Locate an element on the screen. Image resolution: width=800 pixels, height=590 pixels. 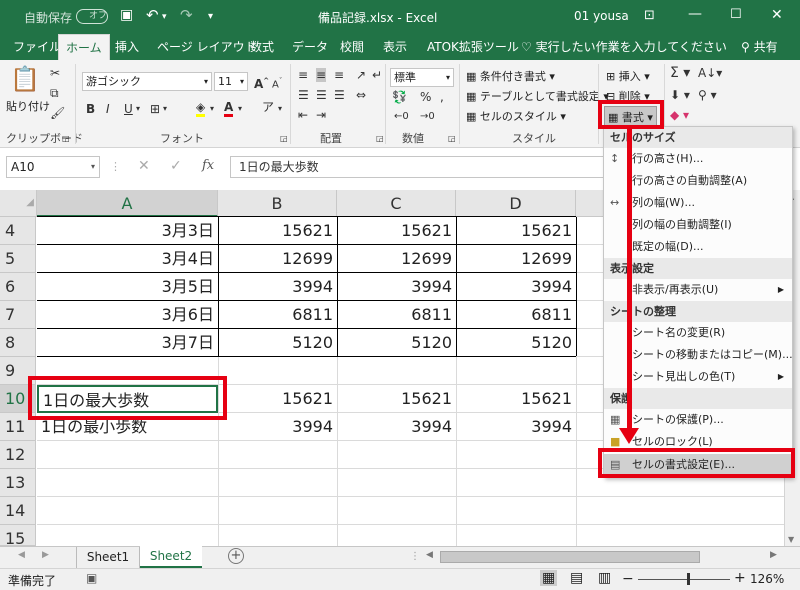
menu-item-autofit-column: 列の幅の自動調整(I) is located at coordinates (698, 225).